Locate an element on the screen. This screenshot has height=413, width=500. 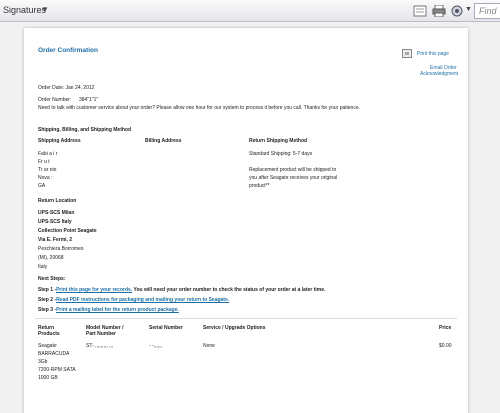
order-number-value: 384"1"1" is located at coordinates (89, 100).